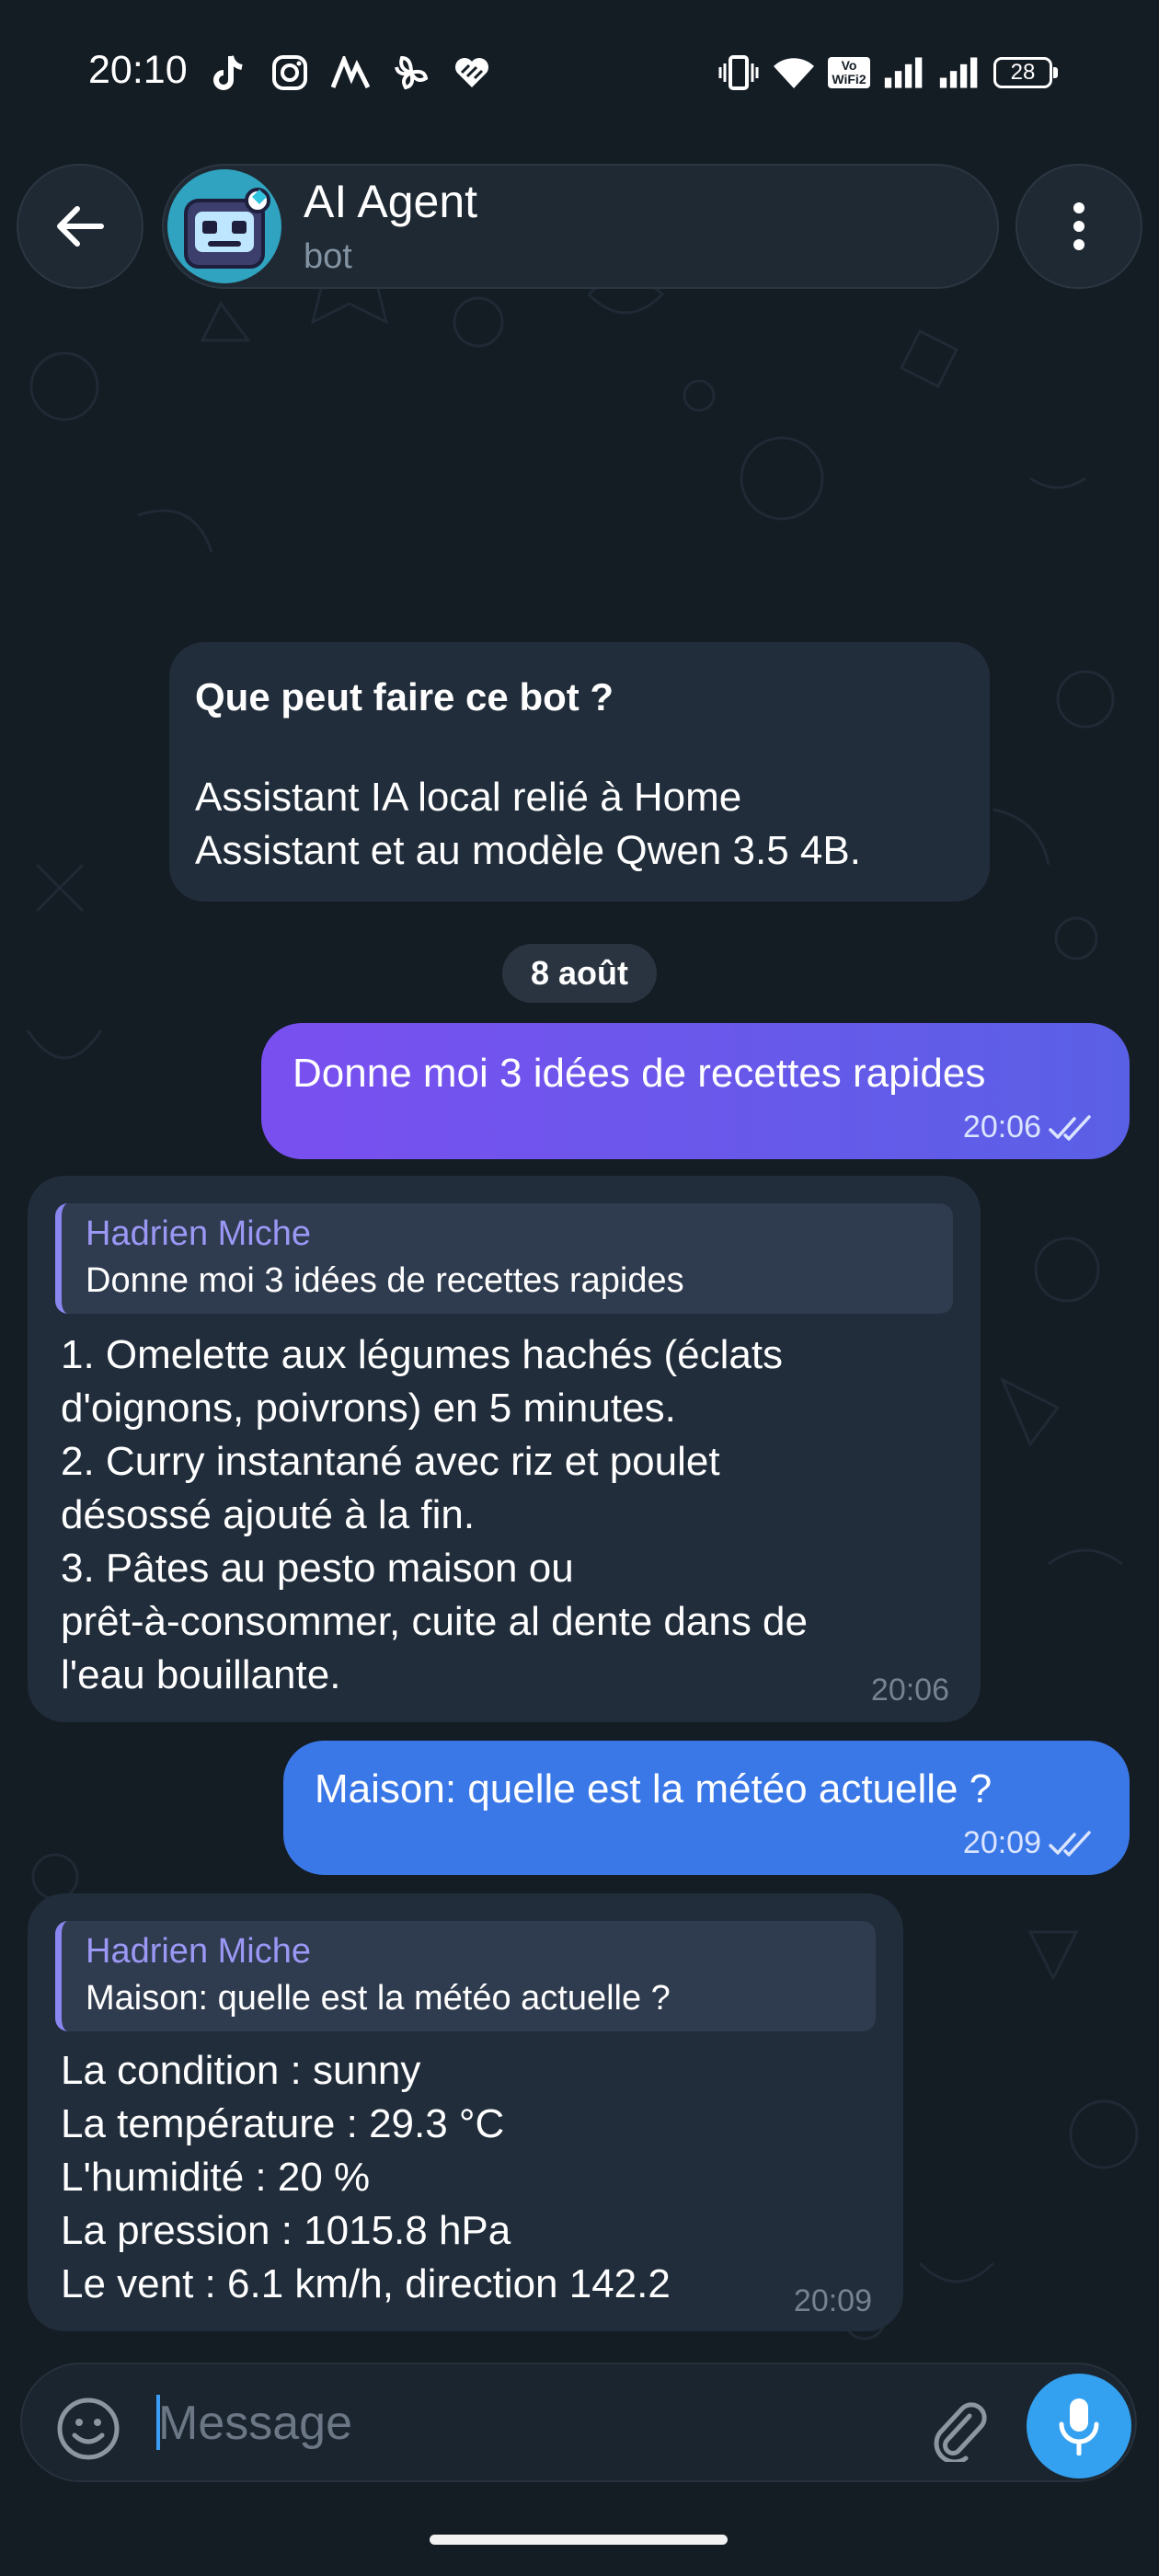 The width and height of the screenshot is (1159, 2576). Describe the element at coordinates (1025, 72) in the screenshot. I see `battery-indicator: 28` at that location.